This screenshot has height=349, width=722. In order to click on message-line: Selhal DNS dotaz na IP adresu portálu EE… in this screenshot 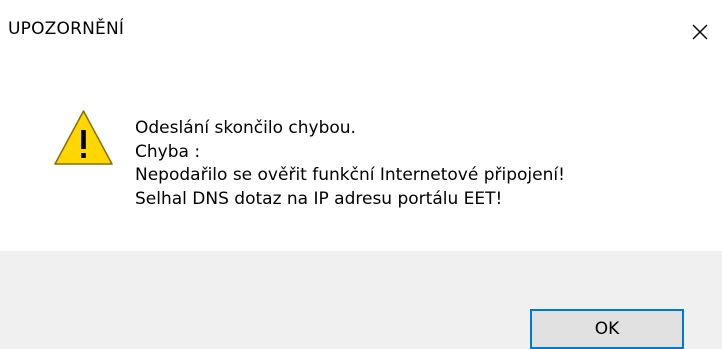, I will do `click(319, 198)`.